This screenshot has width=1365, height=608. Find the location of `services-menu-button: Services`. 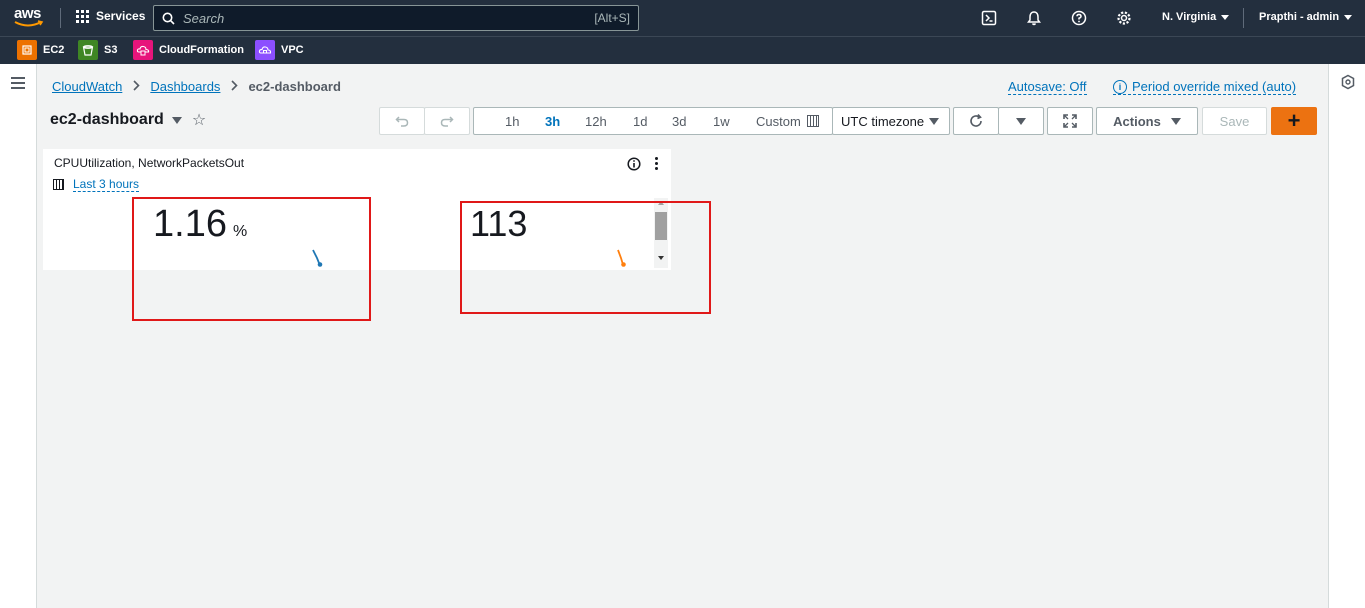

services-menu-button: Services is located at coordinates (110, 16).